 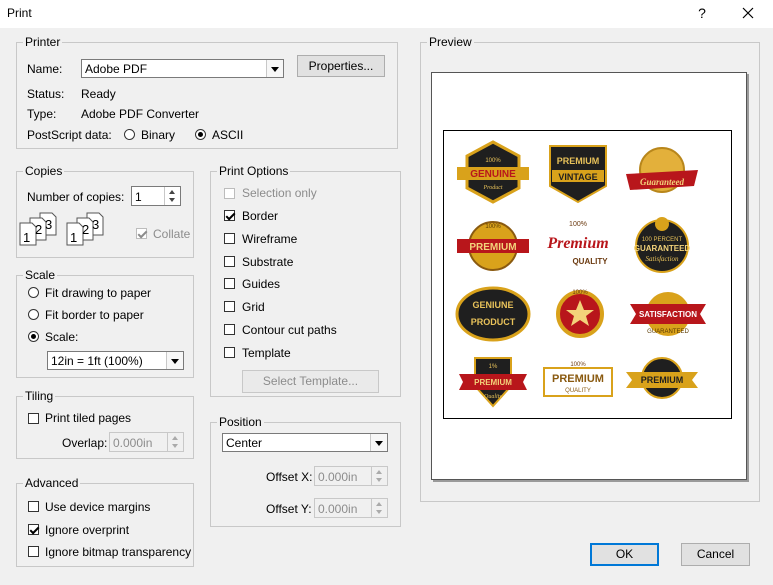 I want to click on fit-drawing-label: Fit drawing to paper, so click(x=98, y=293).